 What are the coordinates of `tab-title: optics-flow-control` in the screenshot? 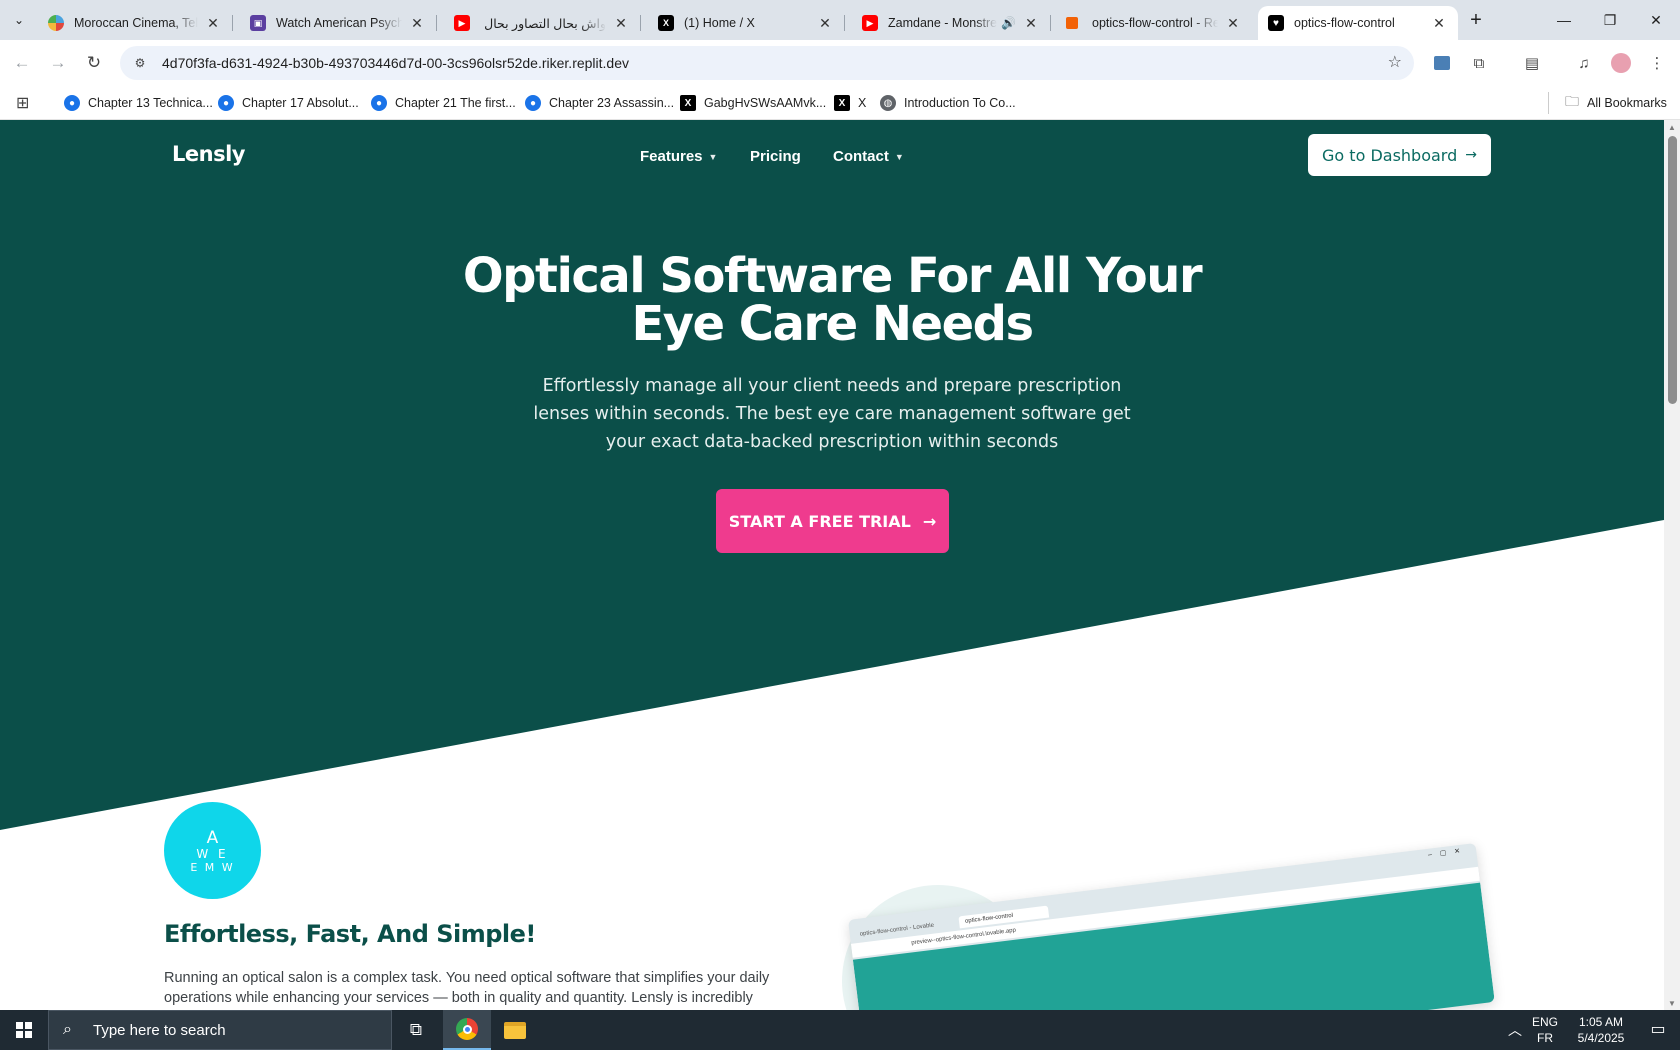 It's located at (1344, 23).